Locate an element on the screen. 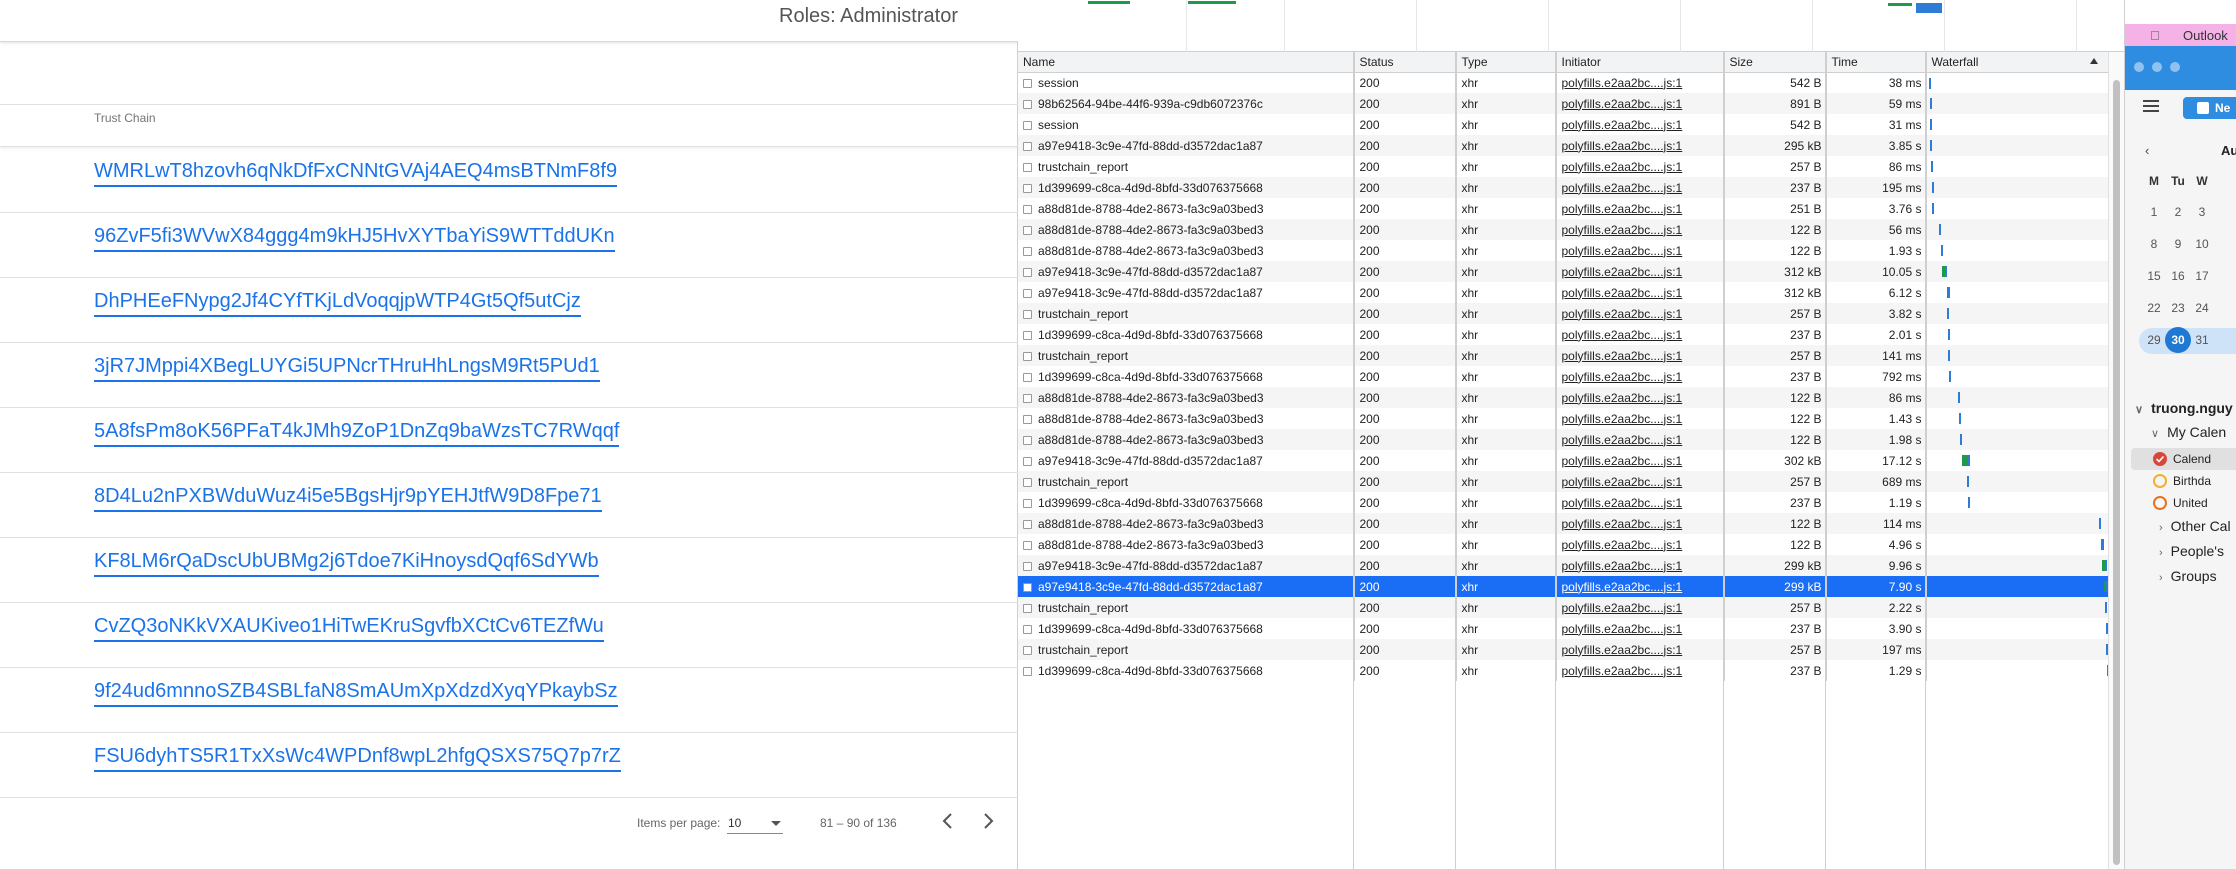 The width and height of the screenshot is (2236, 869). calendar-date: 8 is located at coordinates (2154, 244).